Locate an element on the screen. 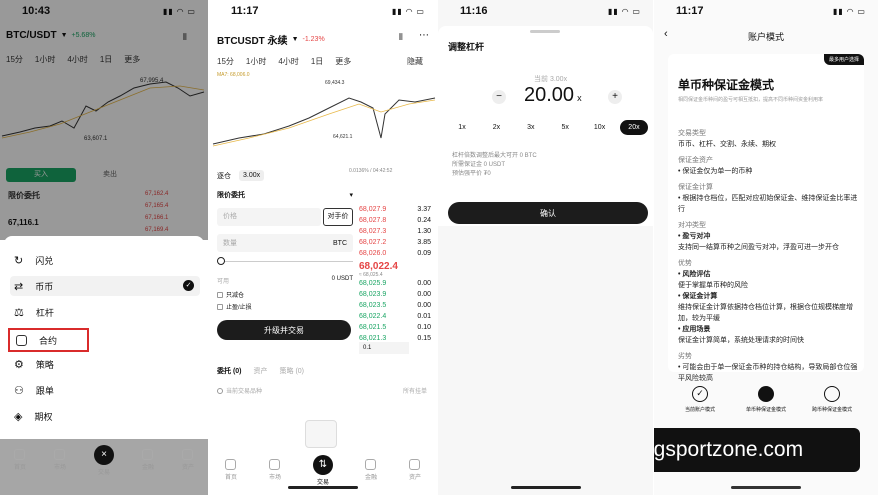 The height and width of the screenshot is (495, 878). menu-label: 闪兑 is located at coordinates (44, 260).